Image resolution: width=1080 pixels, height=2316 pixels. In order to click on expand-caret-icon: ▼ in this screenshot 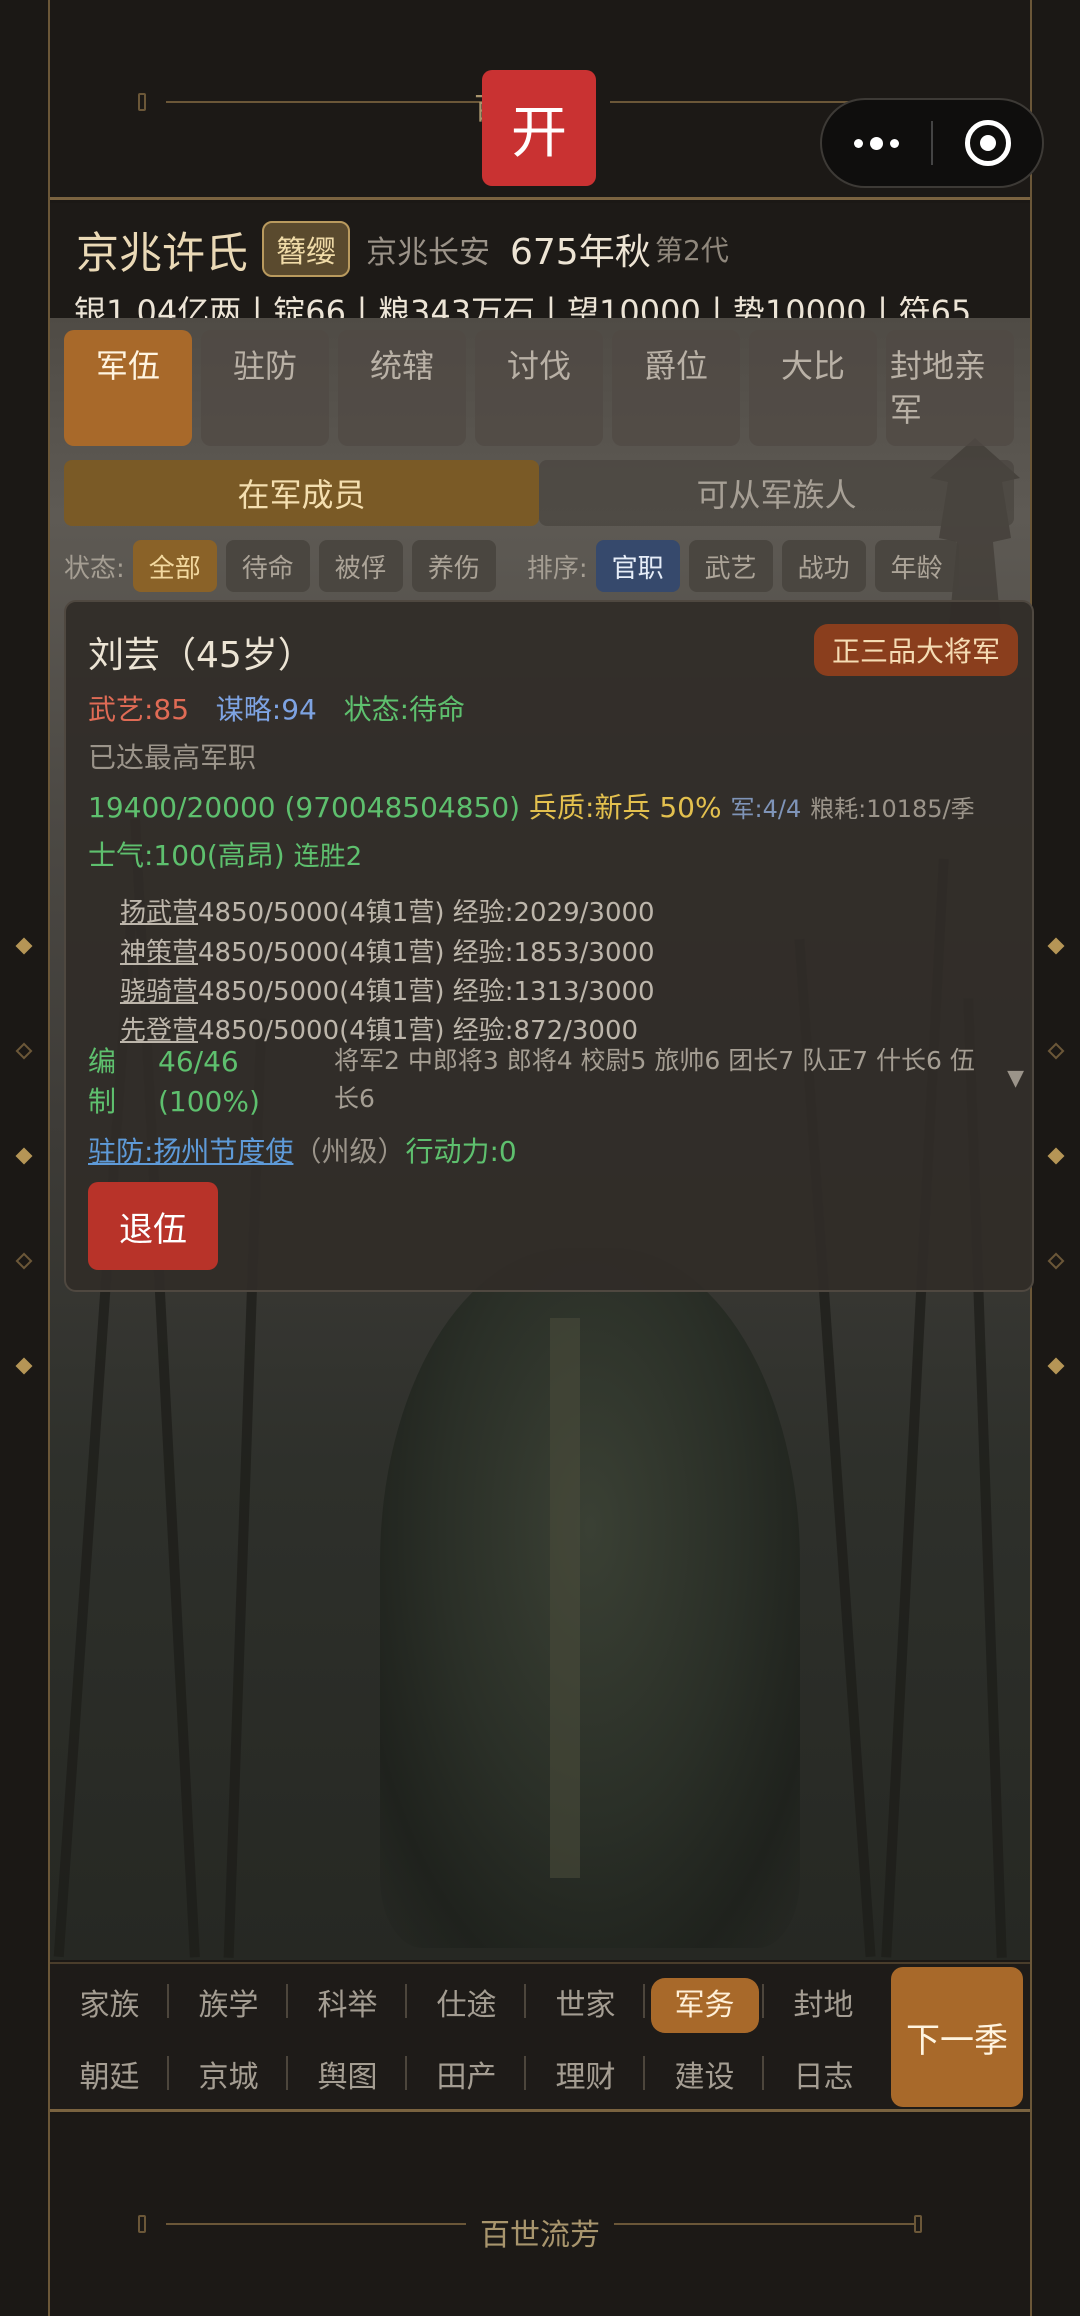, I will do `click(1015, 1078)`.